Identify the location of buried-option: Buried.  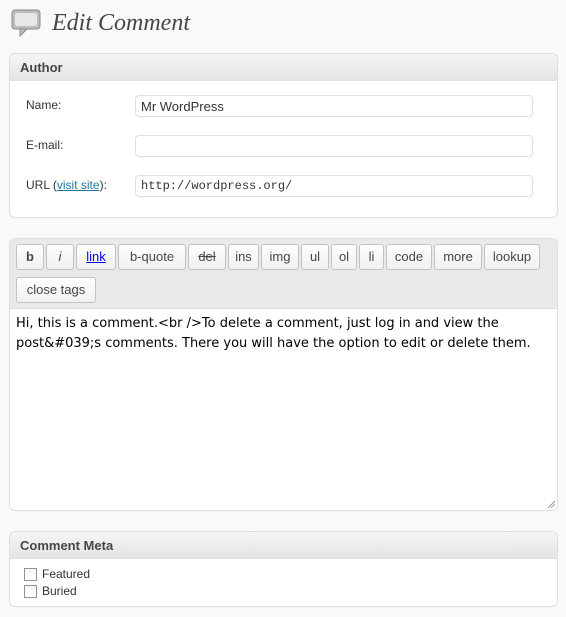
(50, 591).